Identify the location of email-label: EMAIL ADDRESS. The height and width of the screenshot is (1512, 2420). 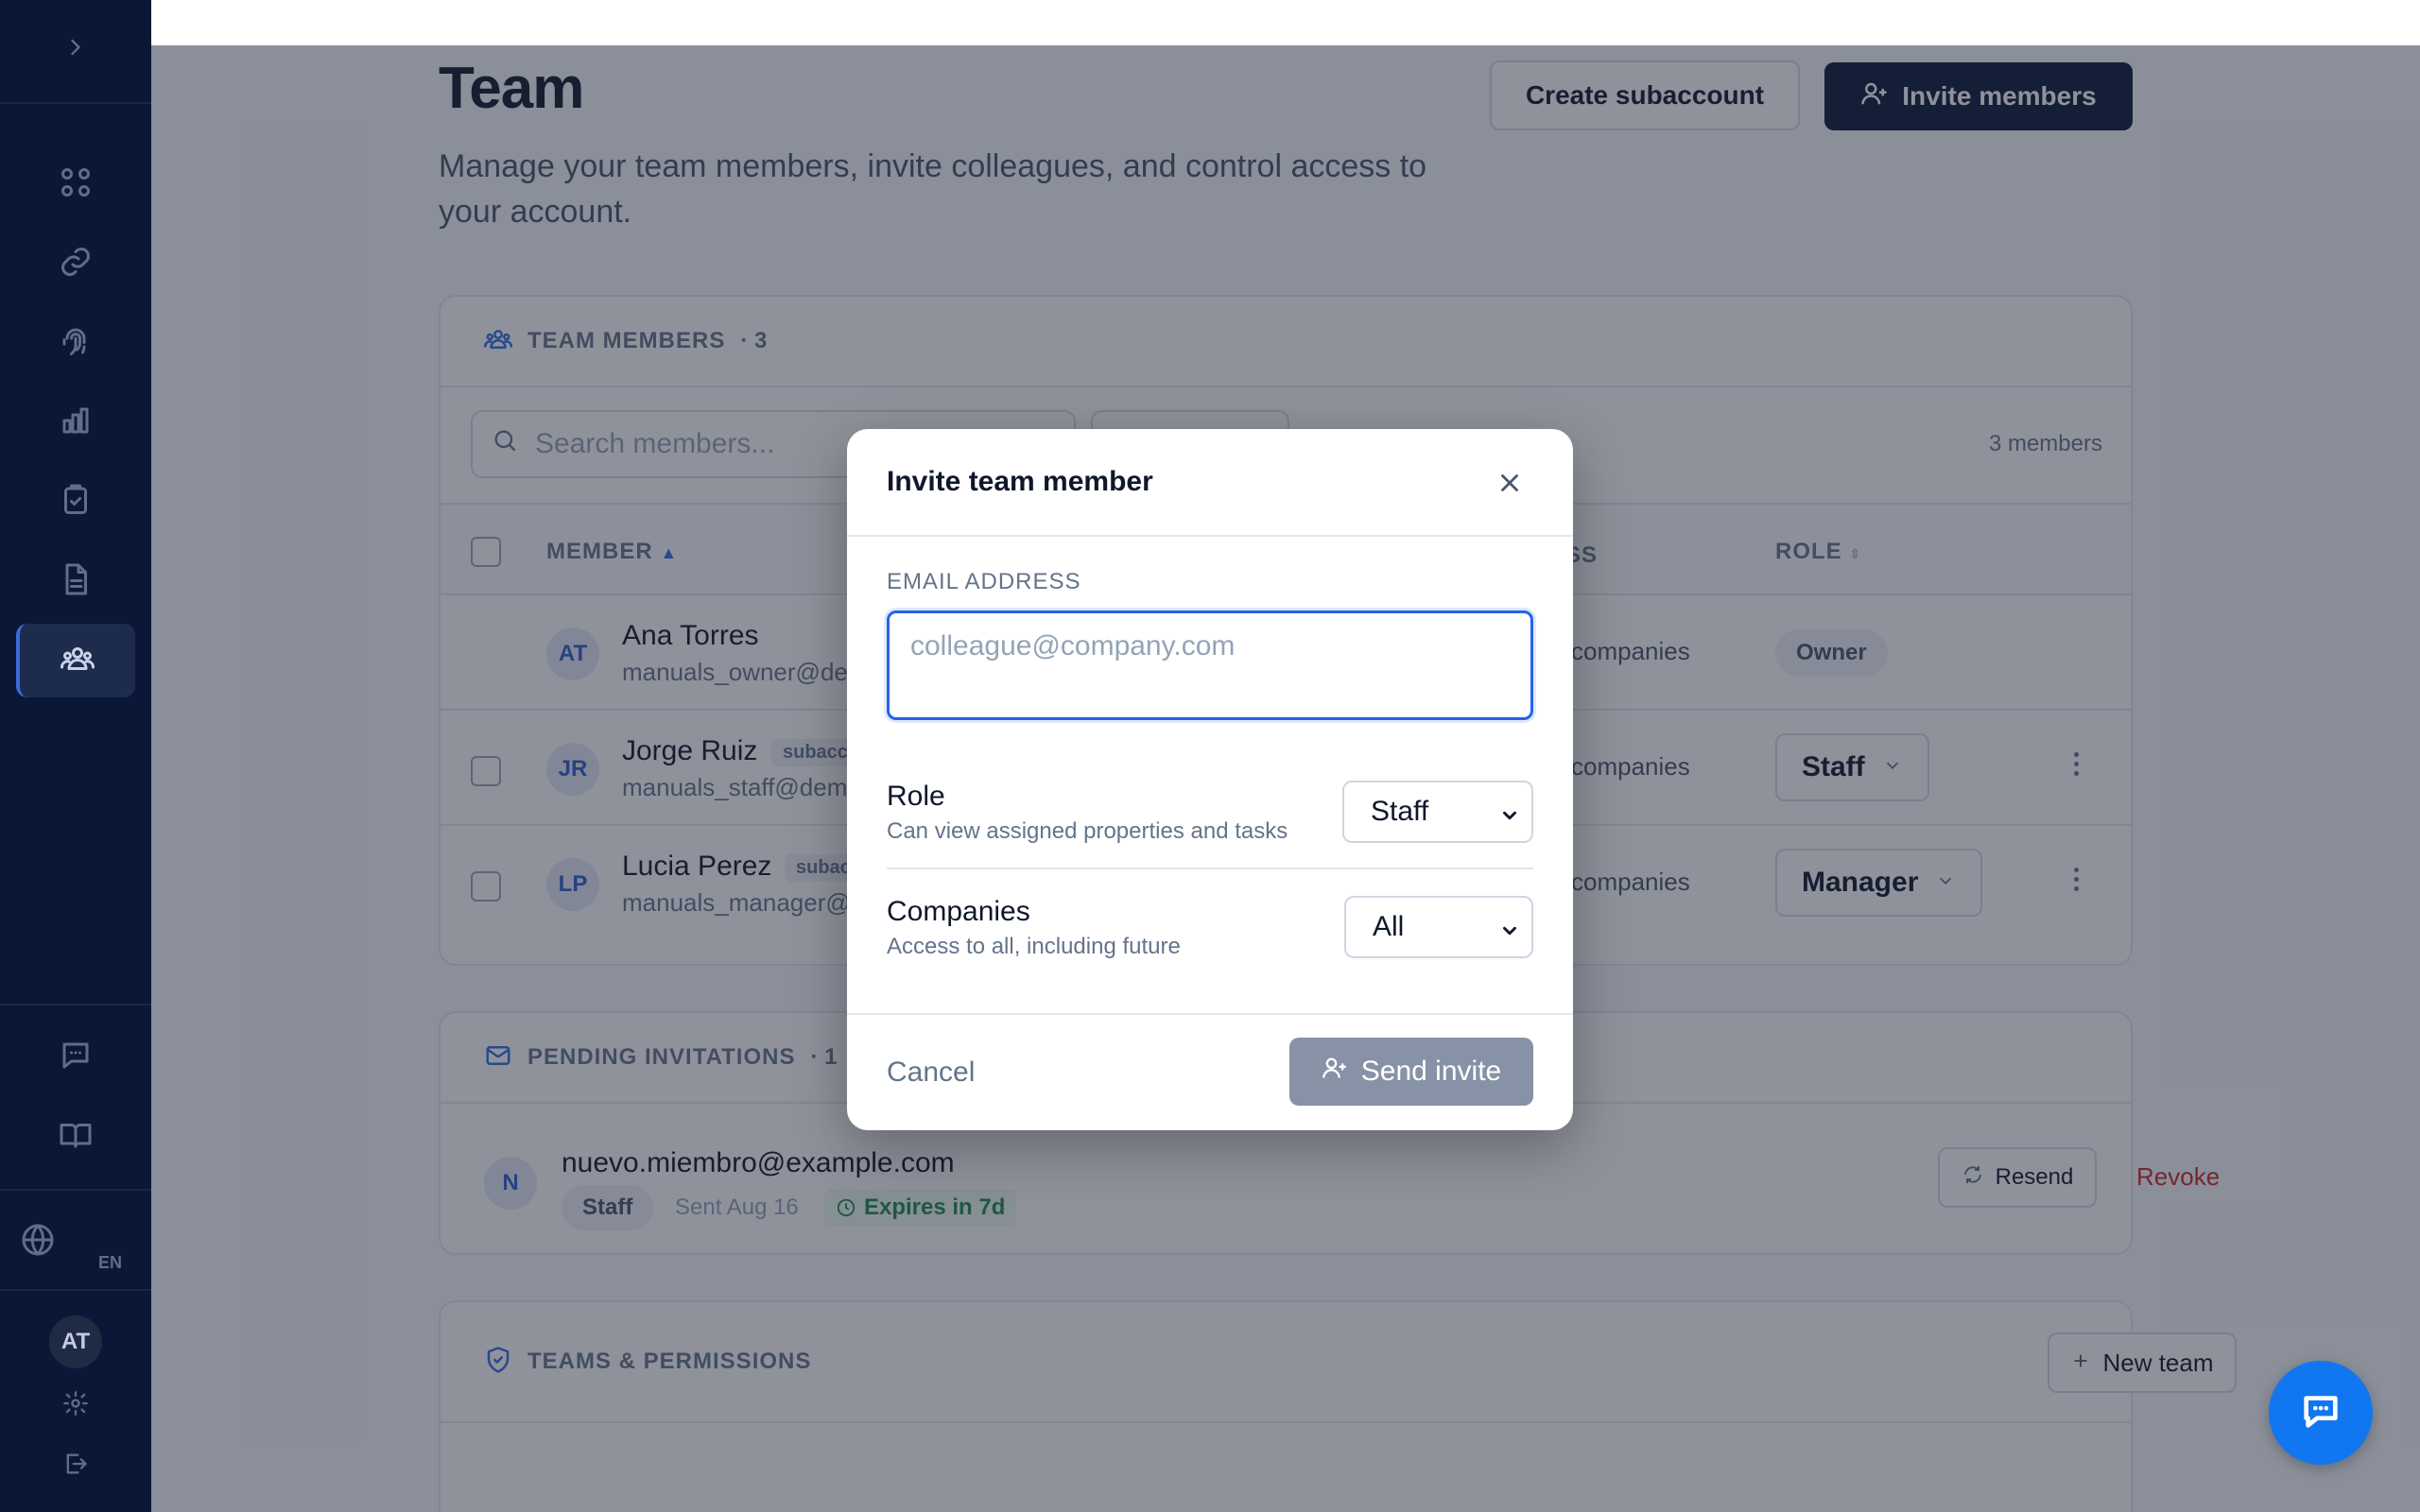
(984, 581).